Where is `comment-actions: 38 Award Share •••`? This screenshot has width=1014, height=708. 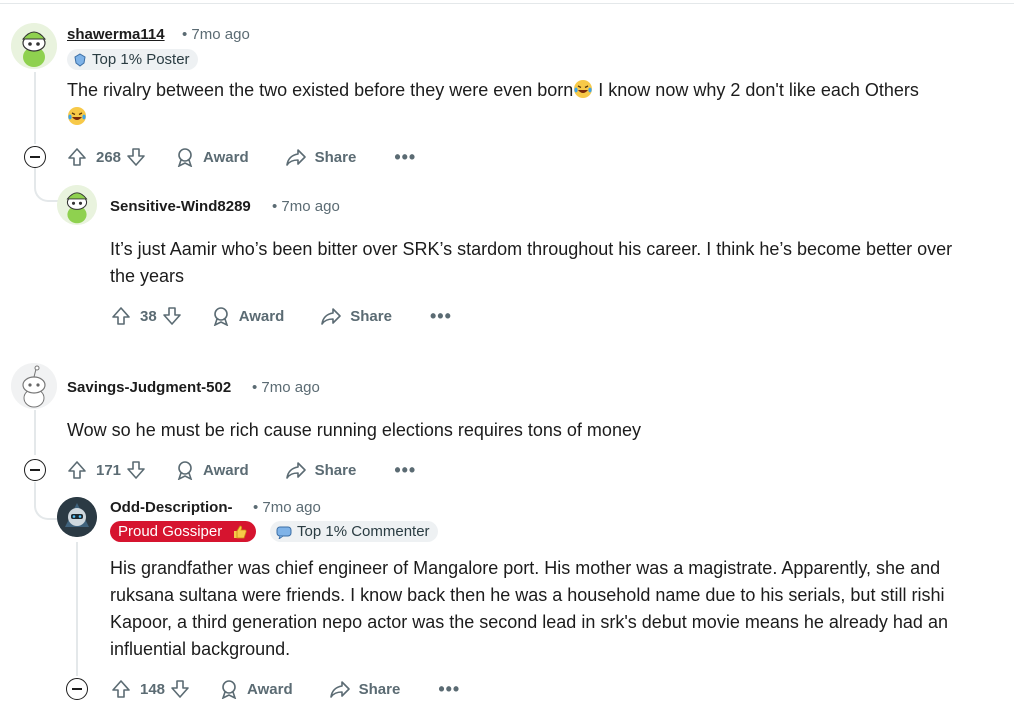 comment-actions: 38 Award Share ••• is located at coordinates (281, 316).